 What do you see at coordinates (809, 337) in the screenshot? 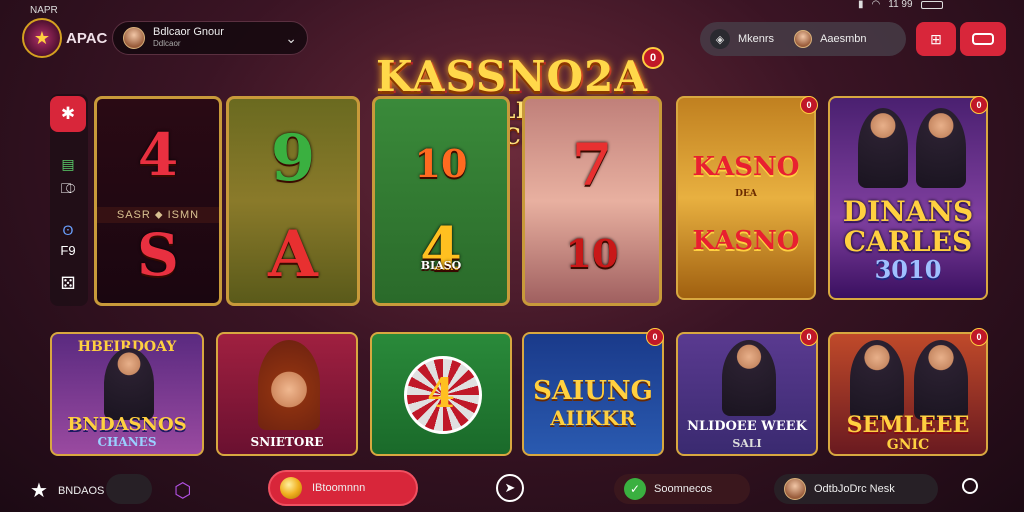
I see `tile-nlidoee-badge: 0` at bounding box center [809, 337].